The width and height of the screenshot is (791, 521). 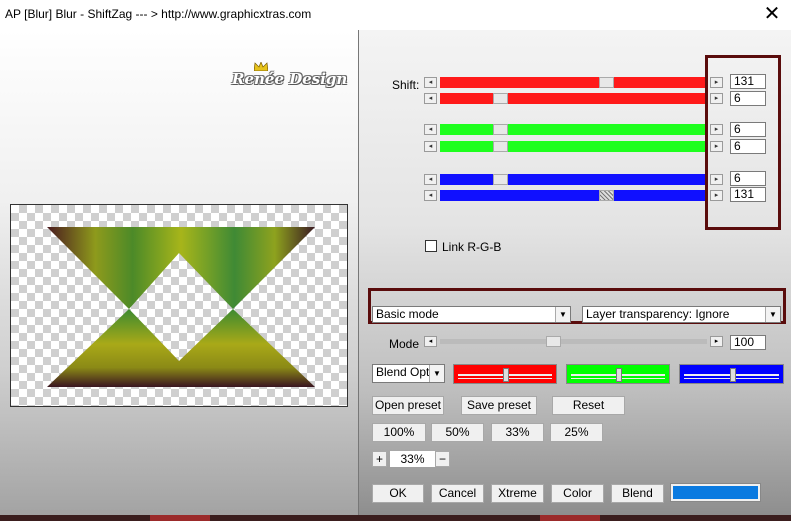 I want to click on lower-shape, so click(x=181, y=348).